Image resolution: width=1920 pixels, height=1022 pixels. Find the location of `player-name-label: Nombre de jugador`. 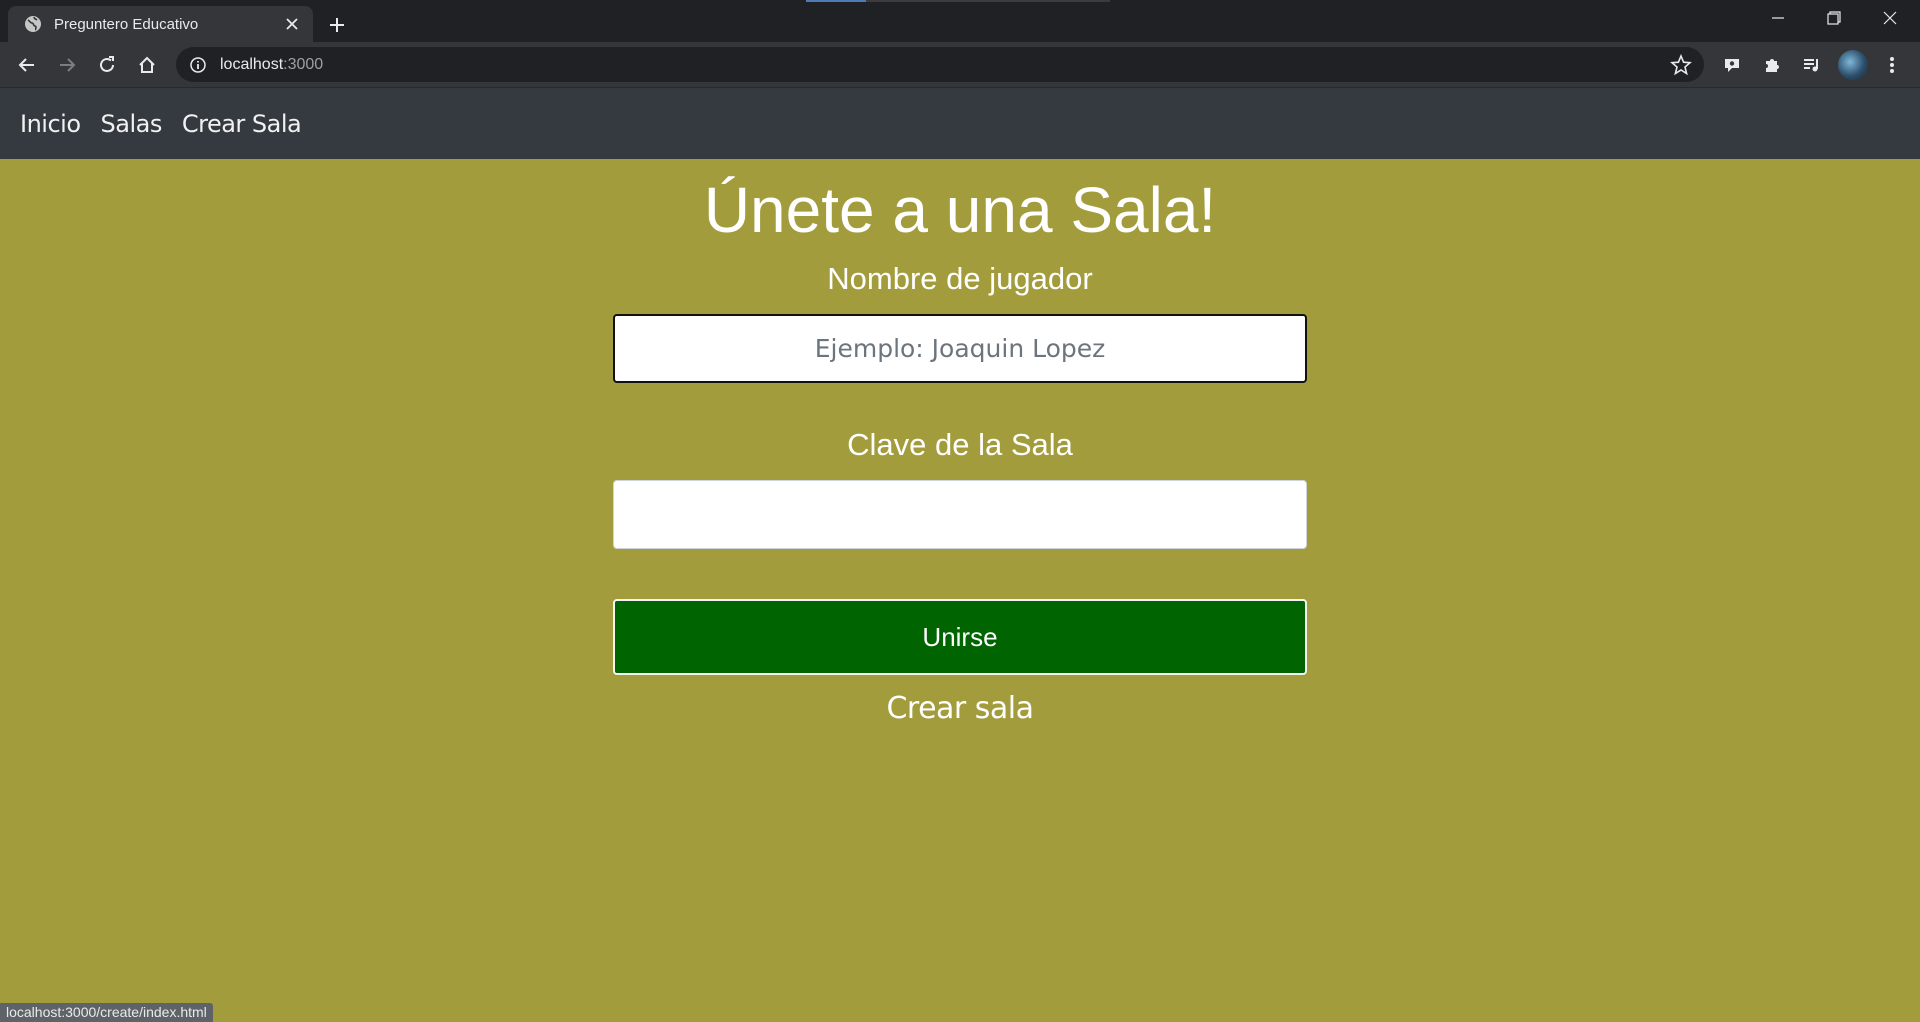

player-name-label: Nombre de jugador is located at coordinates (960, 278).